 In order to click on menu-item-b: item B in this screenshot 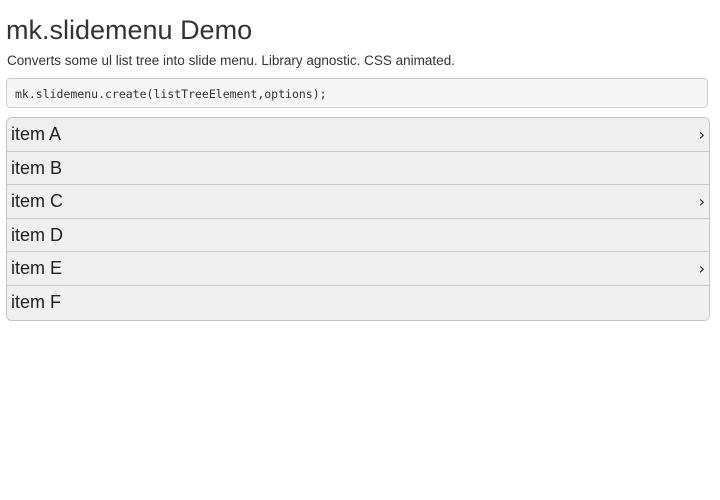, I will do `click(358, 168)`.